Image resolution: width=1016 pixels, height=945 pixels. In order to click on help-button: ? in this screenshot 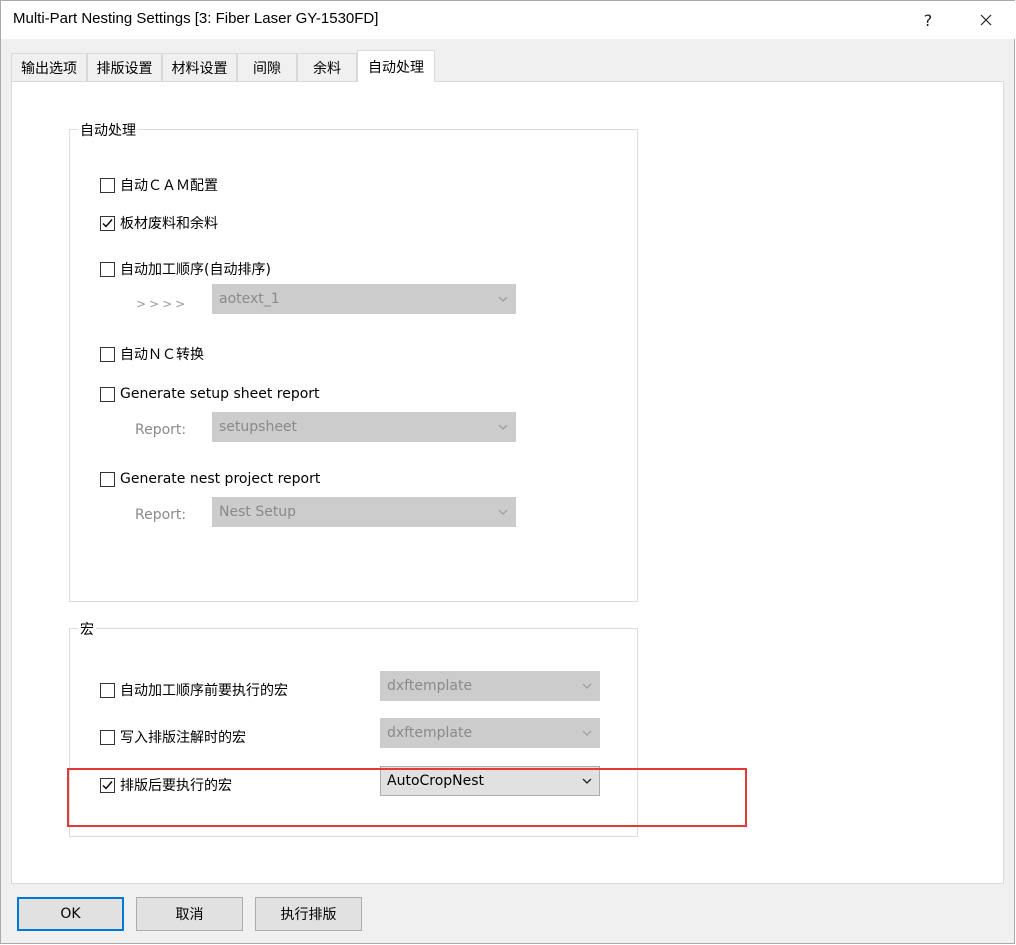, I will do `click(928, 20)`.